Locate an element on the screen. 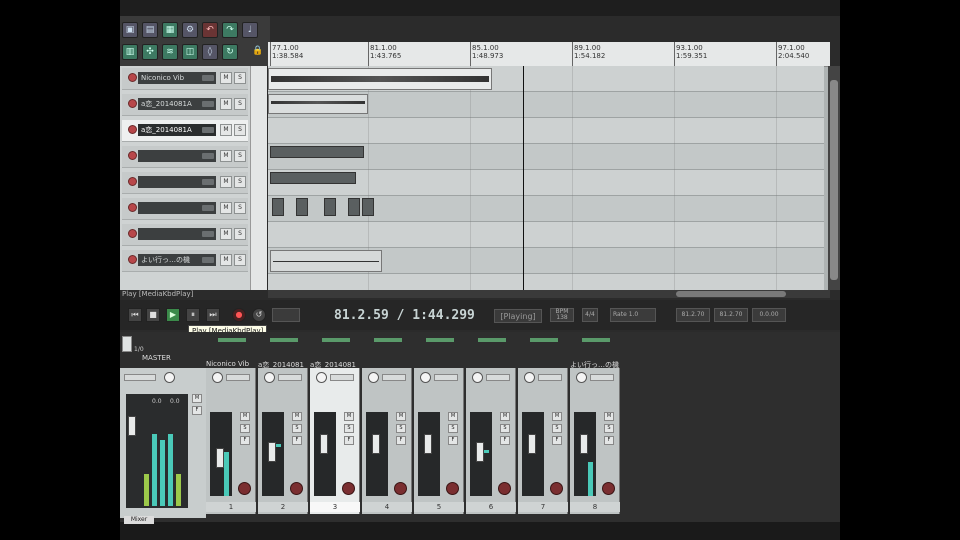 This screenshot has height=540, width=960. redo-icon: ↷ is located at coordinates (230, 30).